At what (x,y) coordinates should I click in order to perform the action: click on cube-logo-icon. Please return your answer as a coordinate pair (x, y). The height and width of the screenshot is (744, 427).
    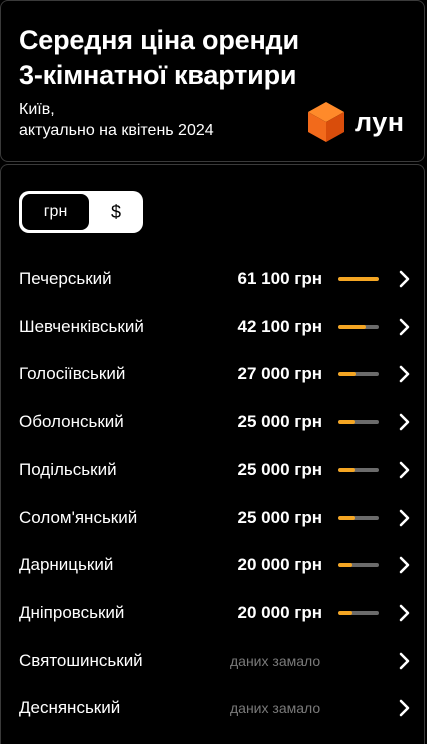
    Looking at the image, I should click on (326, 122).